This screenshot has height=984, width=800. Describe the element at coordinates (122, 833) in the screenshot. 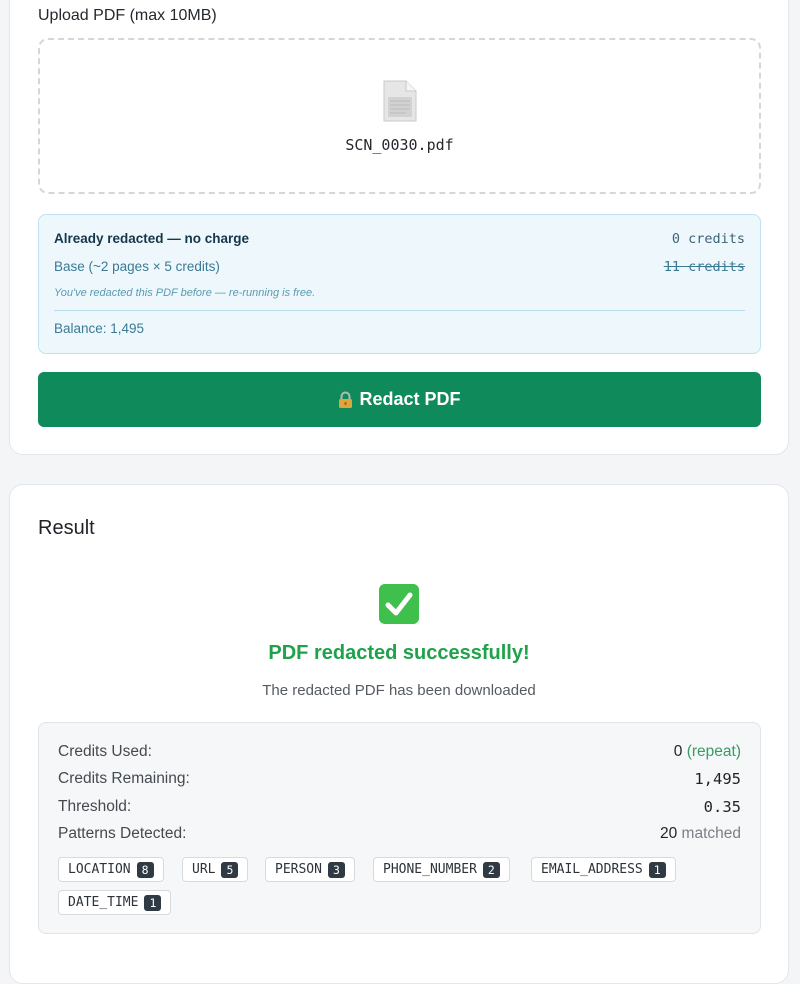

I see `stat-label: Patterns Detected:` at that location.